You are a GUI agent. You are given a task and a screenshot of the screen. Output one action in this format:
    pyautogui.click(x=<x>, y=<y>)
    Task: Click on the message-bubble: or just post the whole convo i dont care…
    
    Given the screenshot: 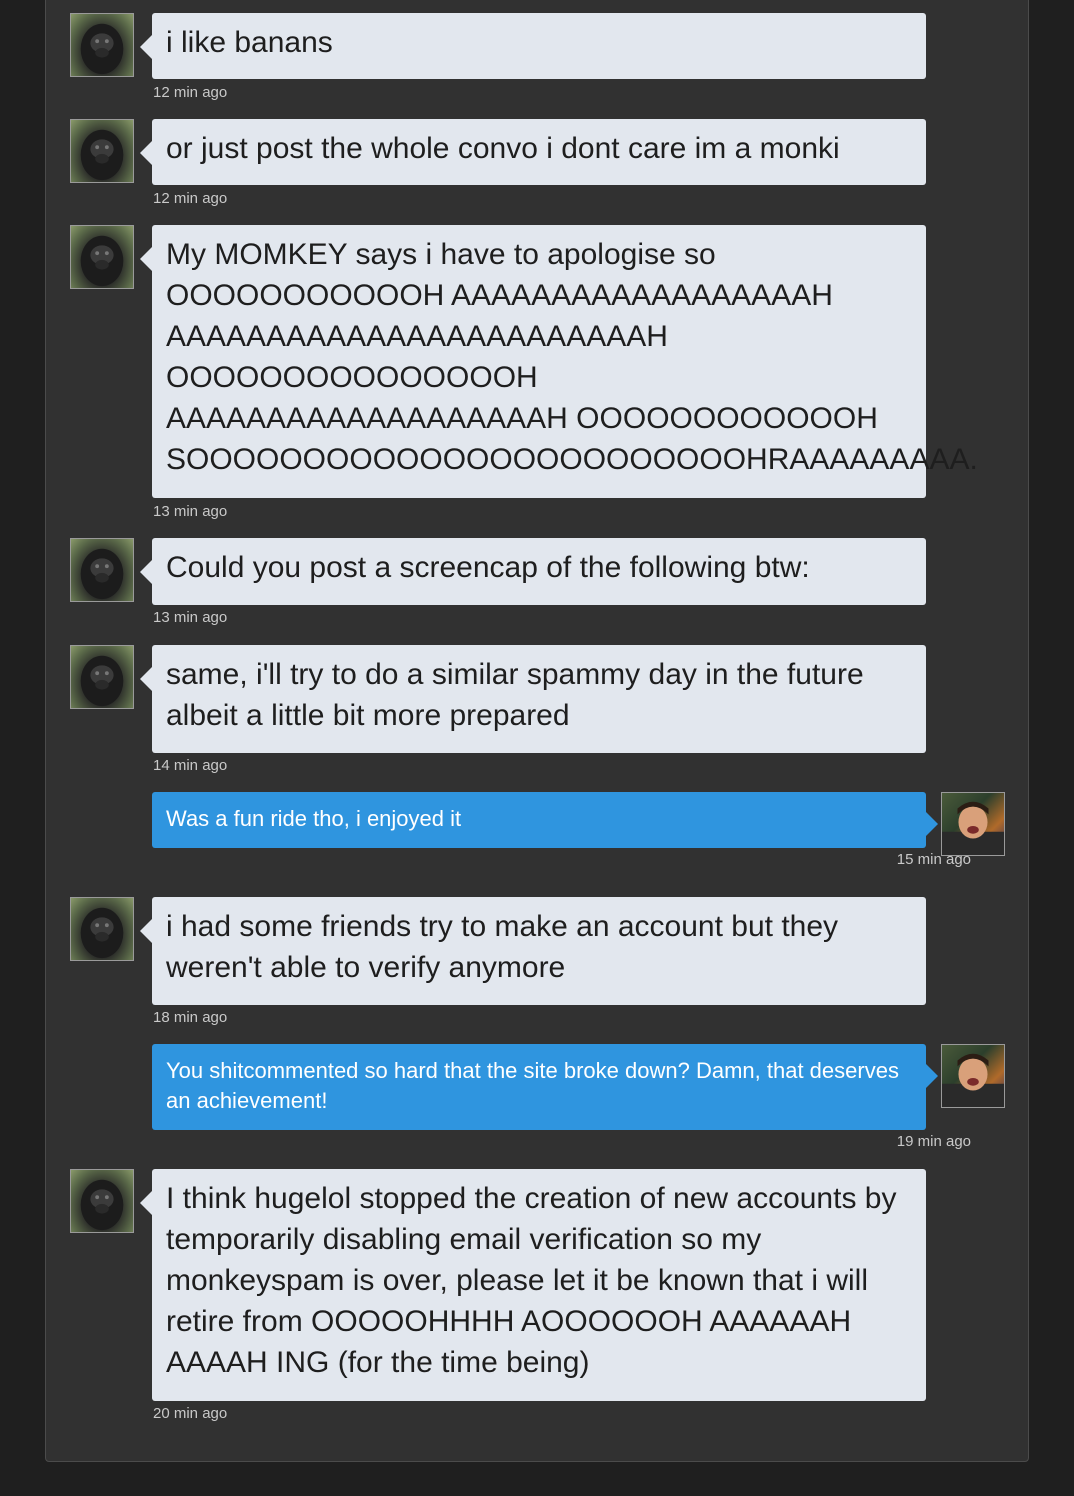 What is the action you would take?
    pyautogui.click(x=533, y=152)
    